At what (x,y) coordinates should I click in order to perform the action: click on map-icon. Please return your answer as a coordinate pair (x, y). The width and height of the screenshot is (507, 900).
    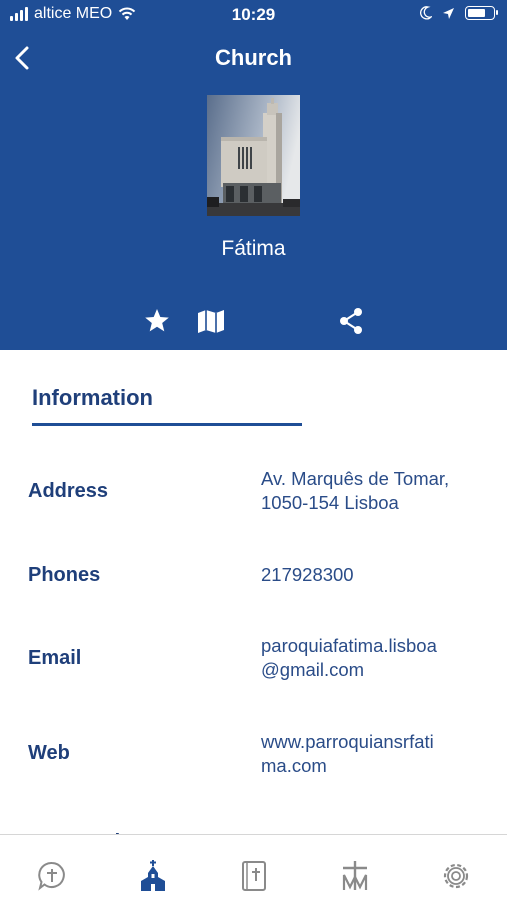
    Looking at the image, I should click on (211, 321).